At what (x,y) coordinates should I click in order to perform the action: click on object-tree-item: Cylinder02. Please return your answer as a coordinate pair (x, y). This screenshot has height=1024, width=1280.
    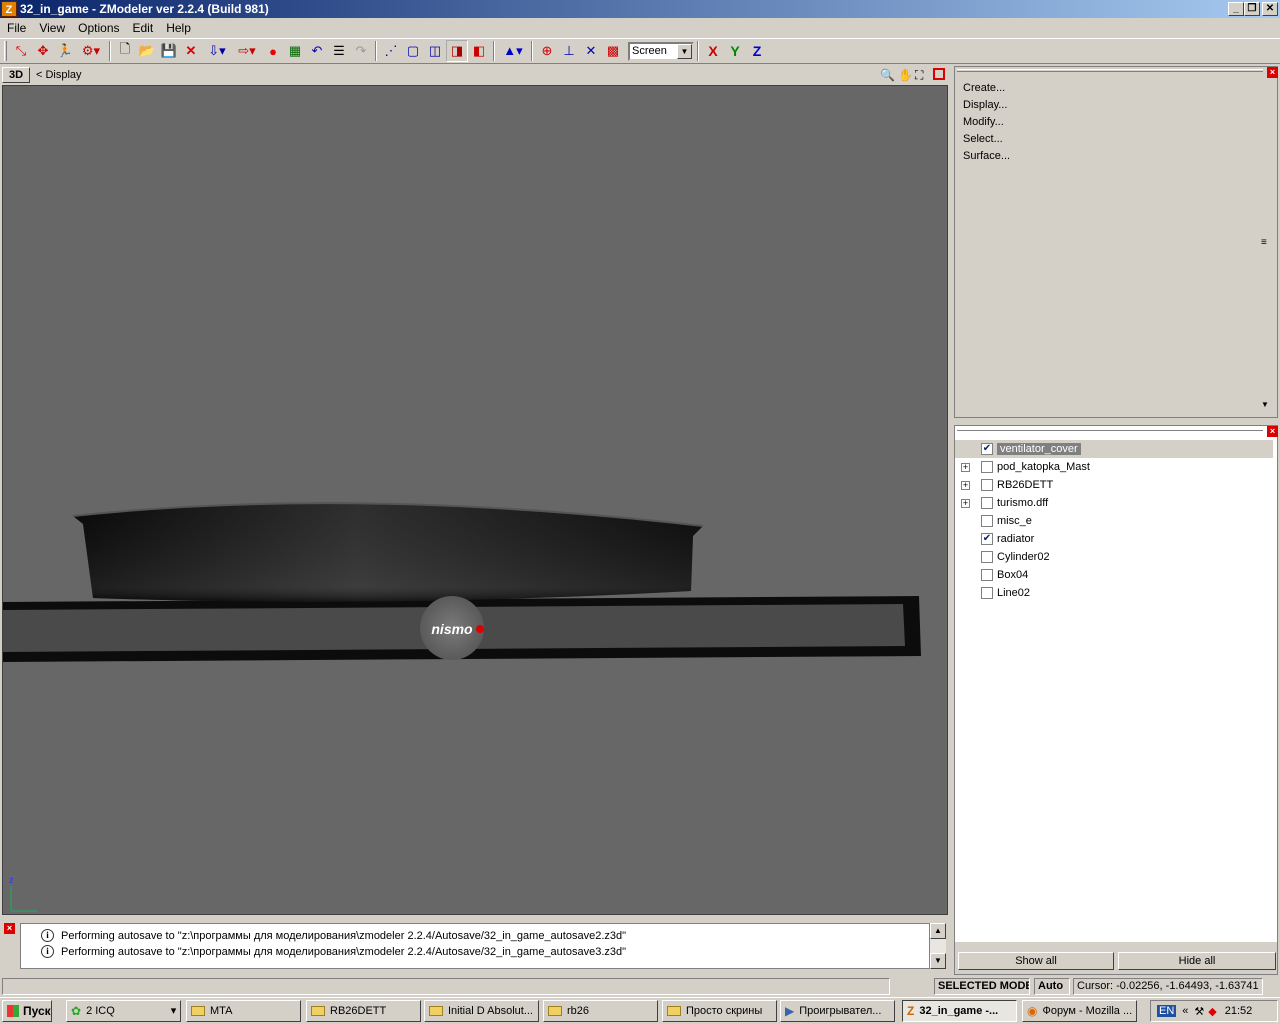
    Looking at the image, I should click on (1114, 557).